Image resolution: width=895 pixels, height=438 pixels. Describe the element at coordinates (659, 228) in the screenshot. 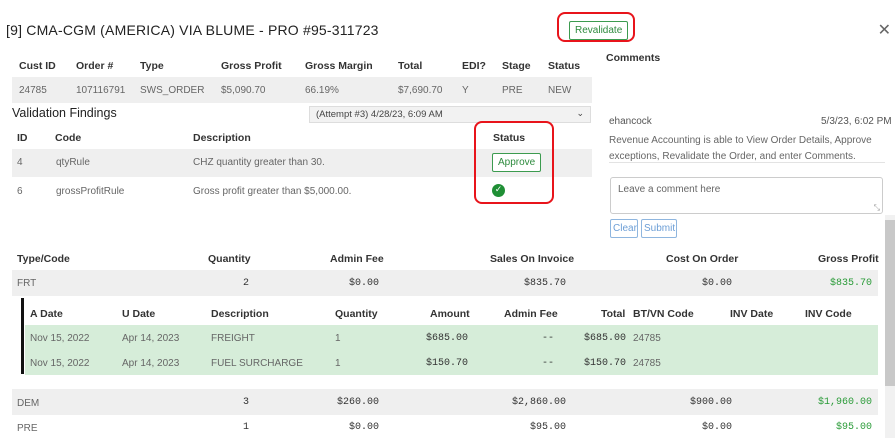

I see `submit-button: Submit` at that location.